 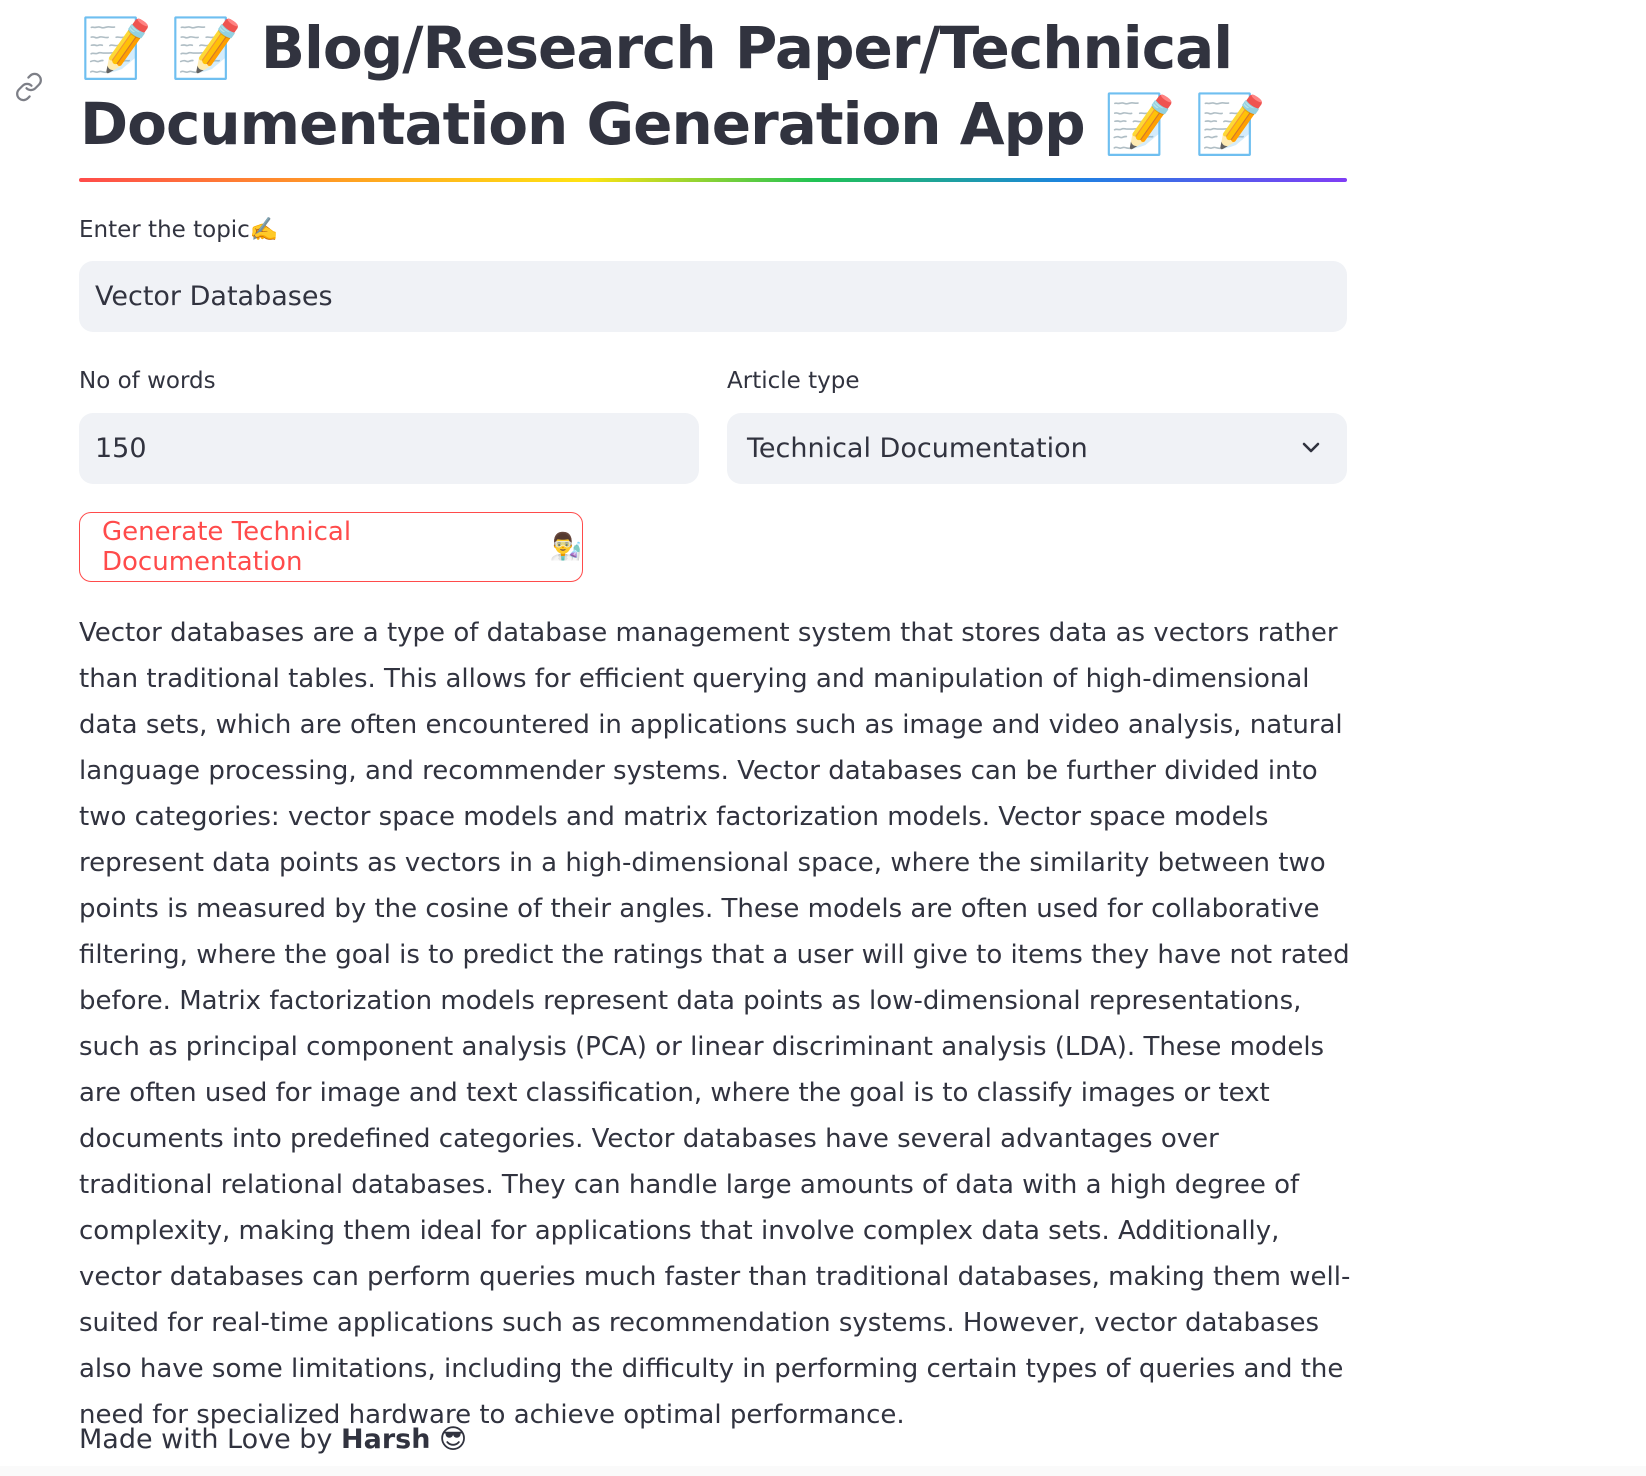 I want to click on article-type-label: Article type, so click(x=793, y=381).